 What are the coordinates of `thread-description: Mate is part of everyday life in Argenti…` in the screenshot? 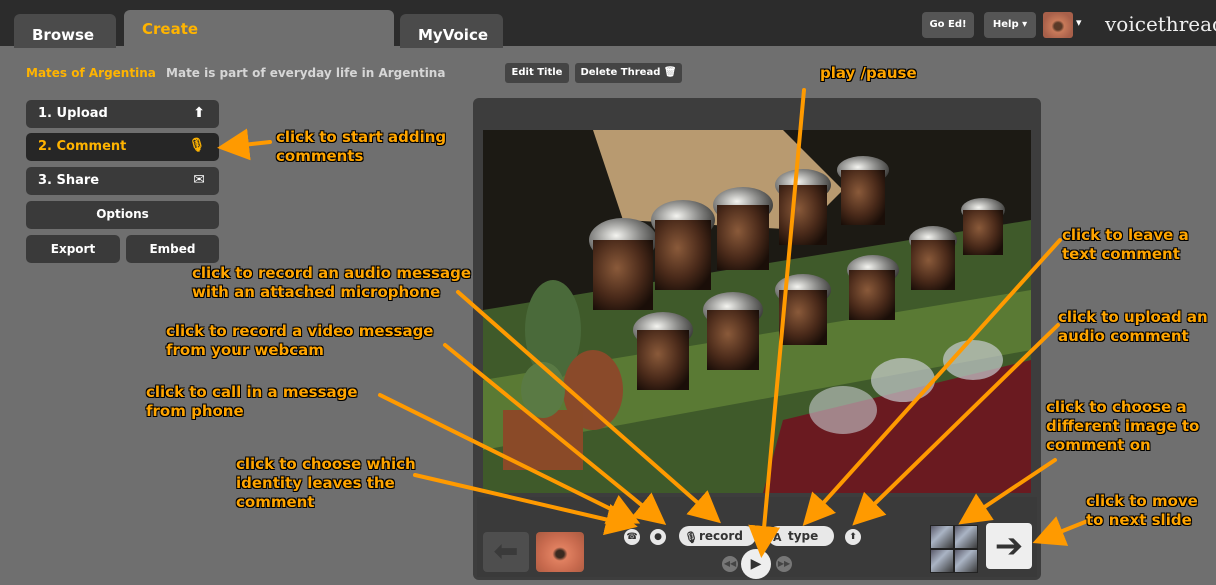 It's located at (306, 73).